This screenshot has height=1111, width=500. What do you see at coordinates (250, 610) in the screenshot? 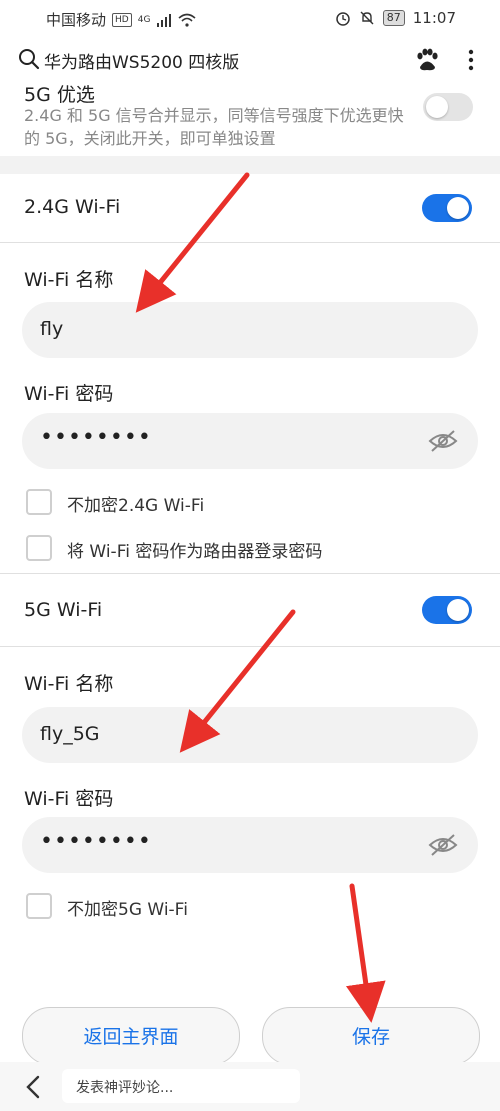
I see `wifi-5-header: 5G Wi-Fi` at bounding box center [250, 610].